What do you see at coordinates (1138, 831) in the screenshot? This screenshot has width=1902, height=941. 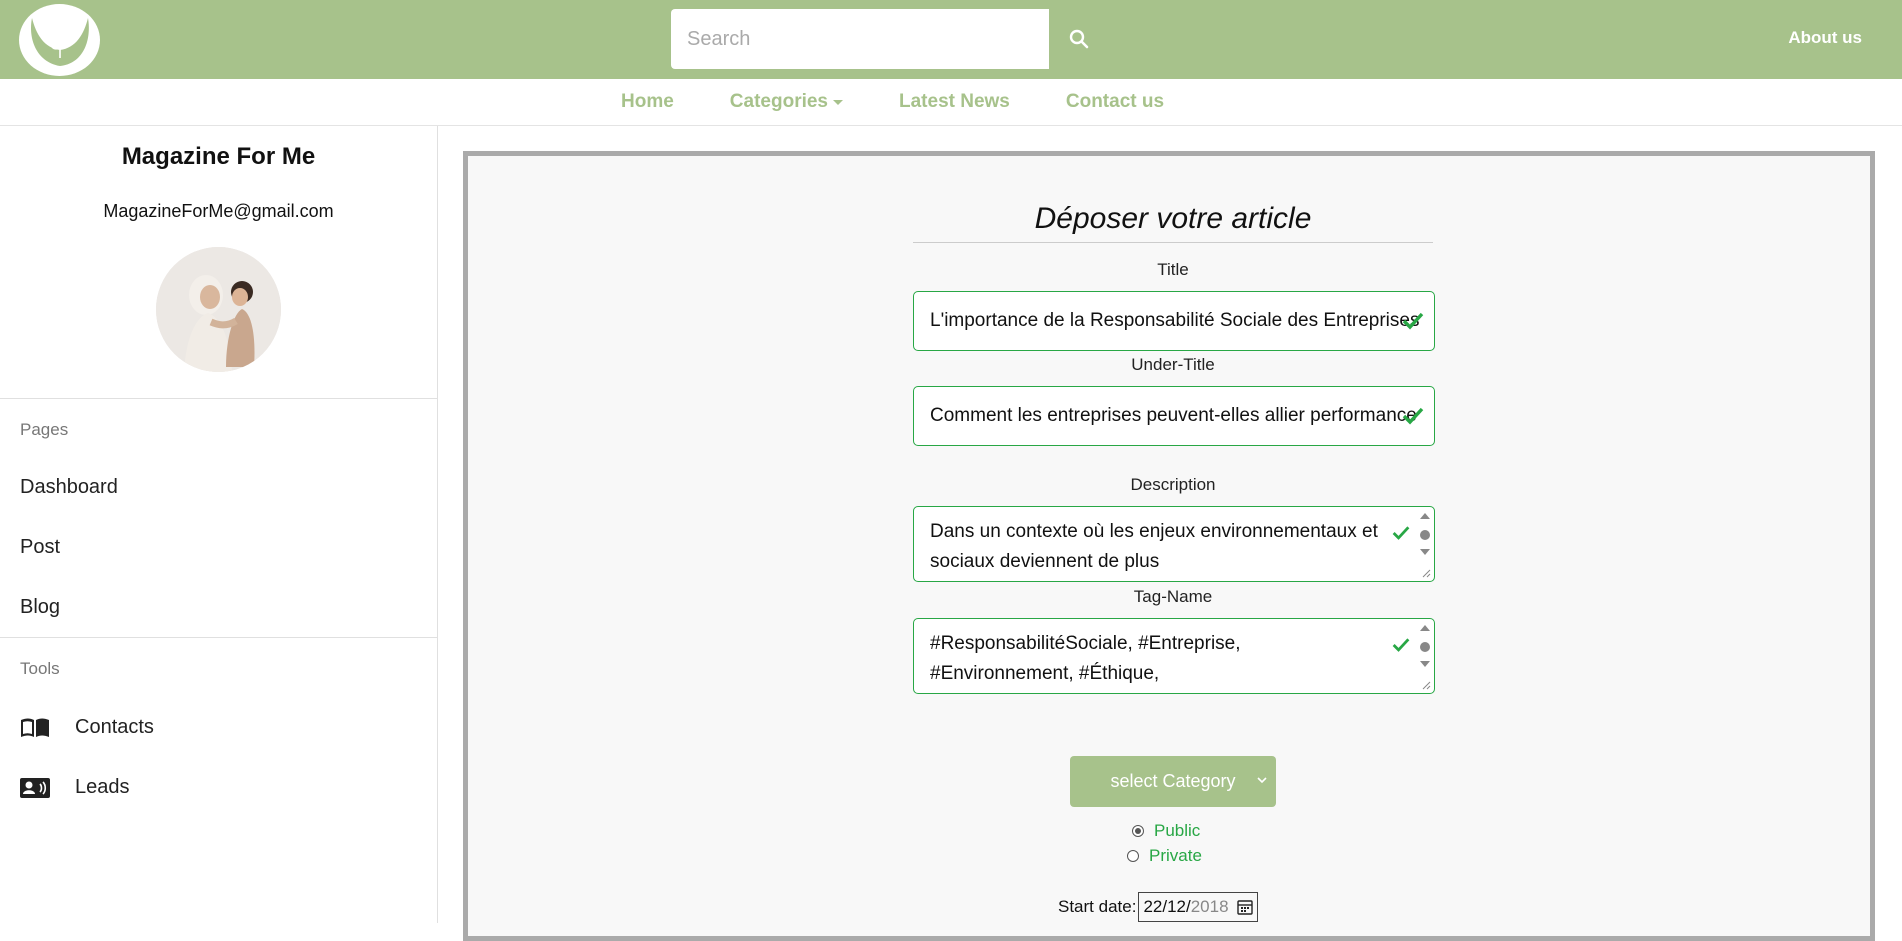 I see `radio-button-checked` at bounding box center [1138, 831].